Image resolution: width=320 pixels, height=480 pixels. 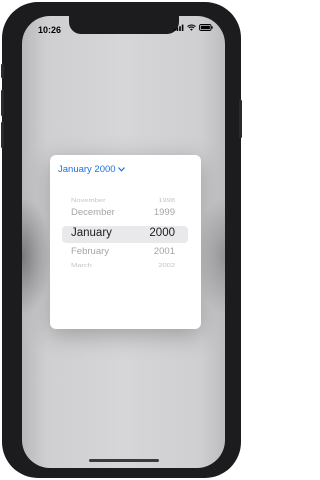 What do you see at coordinates (240, 119) in the screenshot?
I see `power-button` at bounding box center [240, 119].